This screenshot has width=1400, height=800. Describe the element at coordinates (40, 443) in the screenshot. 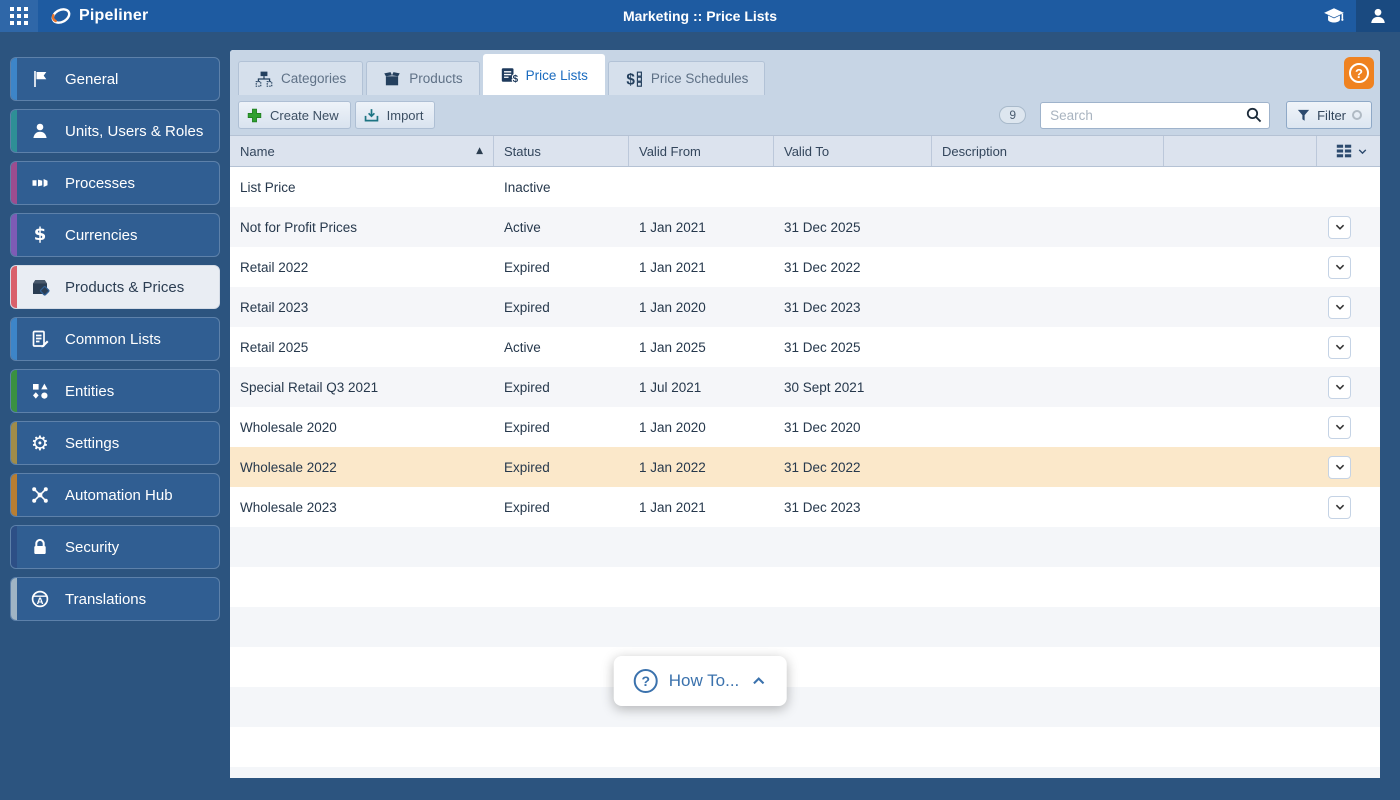

I see `gear-icon: ⚙` at that location.